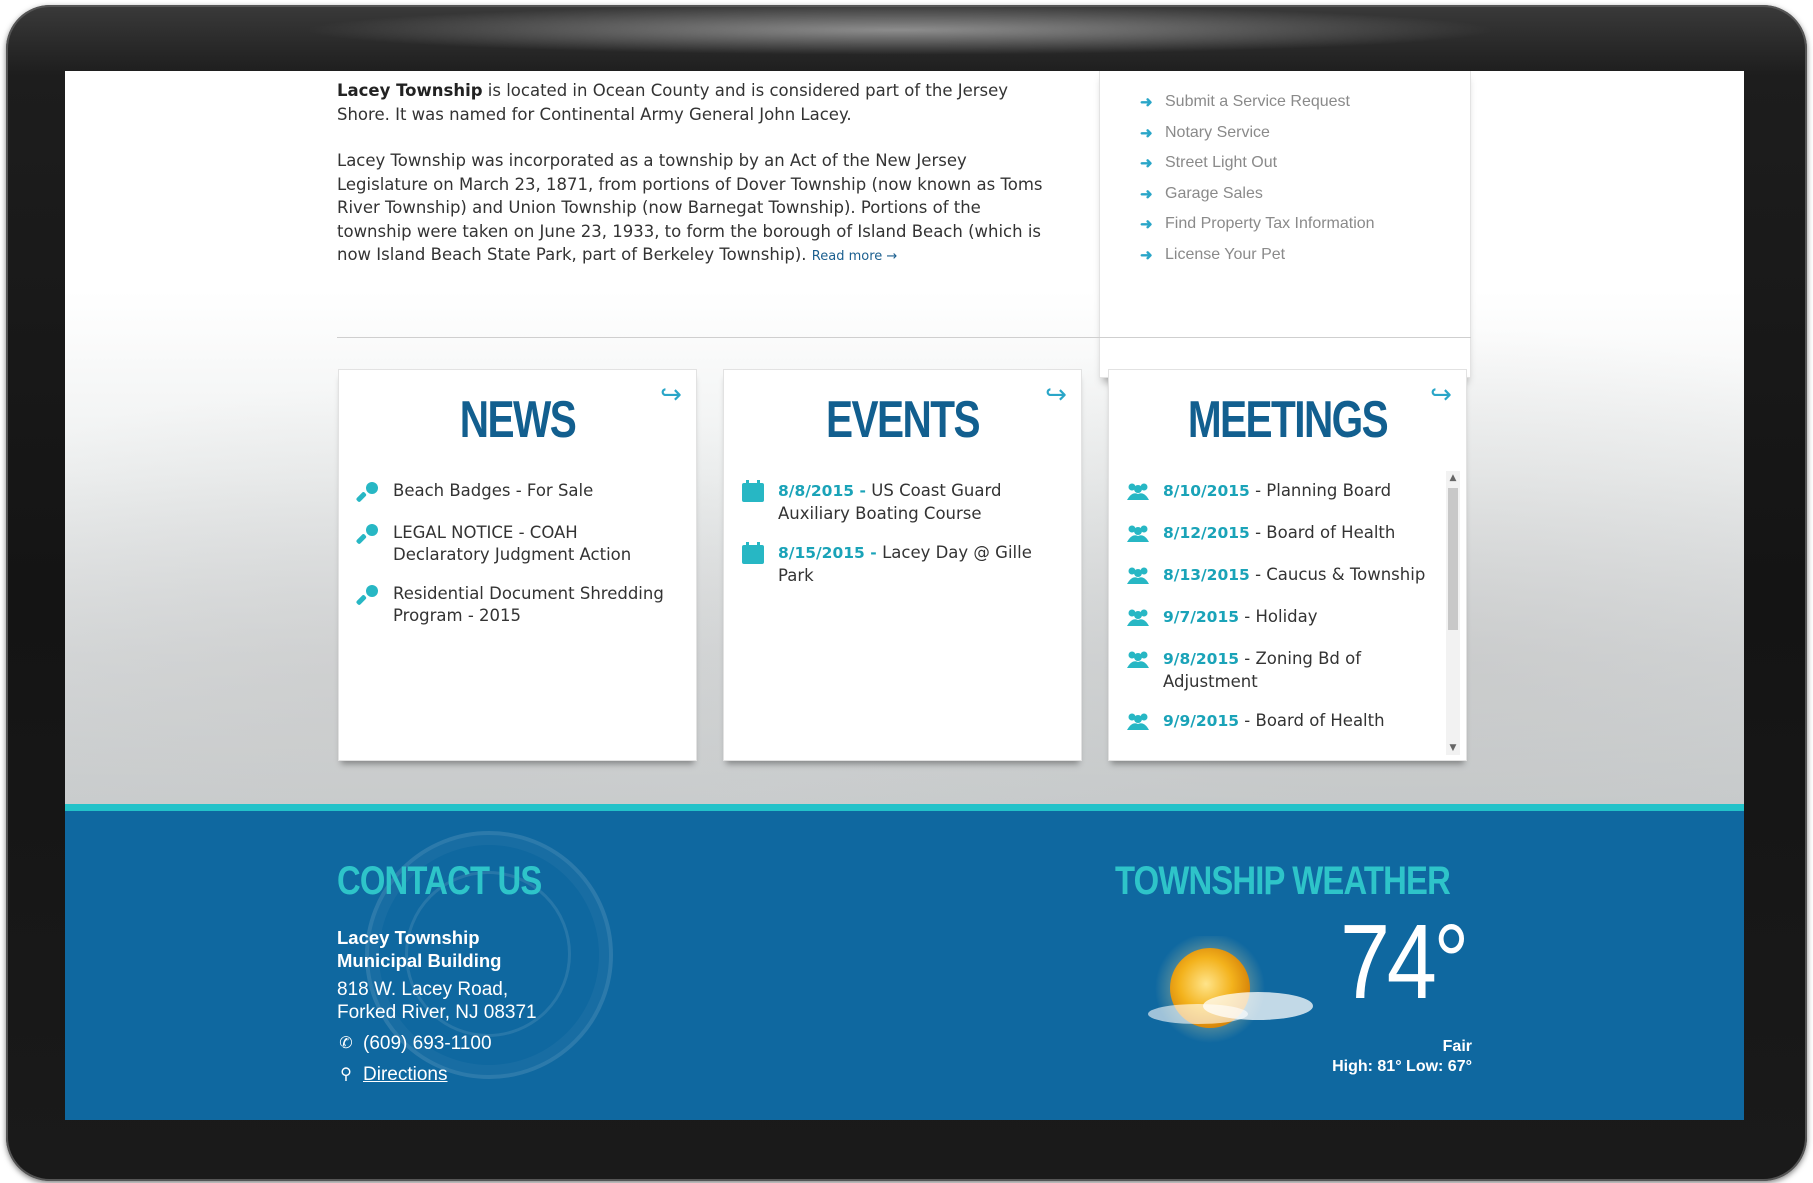 This screenshot has width=1813, height=1183. I want to click on map-pin-icon: ⚲, so click(346, 1074).